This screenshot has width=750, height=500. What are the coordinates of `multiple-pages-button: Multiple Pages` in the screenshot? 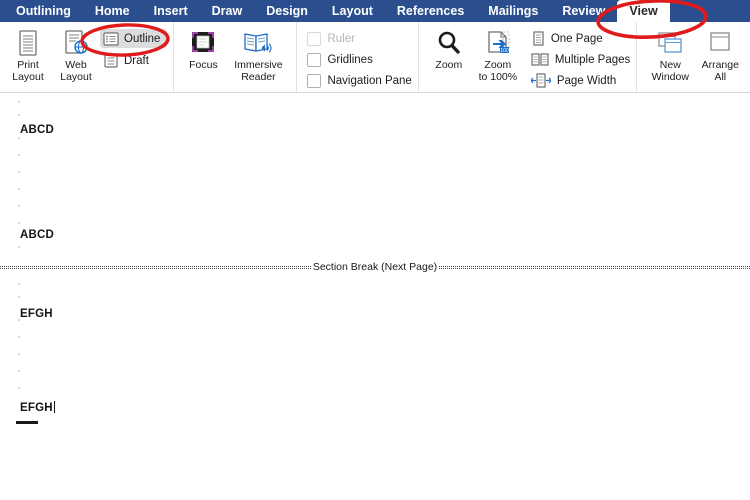 It's located at (580, 59).